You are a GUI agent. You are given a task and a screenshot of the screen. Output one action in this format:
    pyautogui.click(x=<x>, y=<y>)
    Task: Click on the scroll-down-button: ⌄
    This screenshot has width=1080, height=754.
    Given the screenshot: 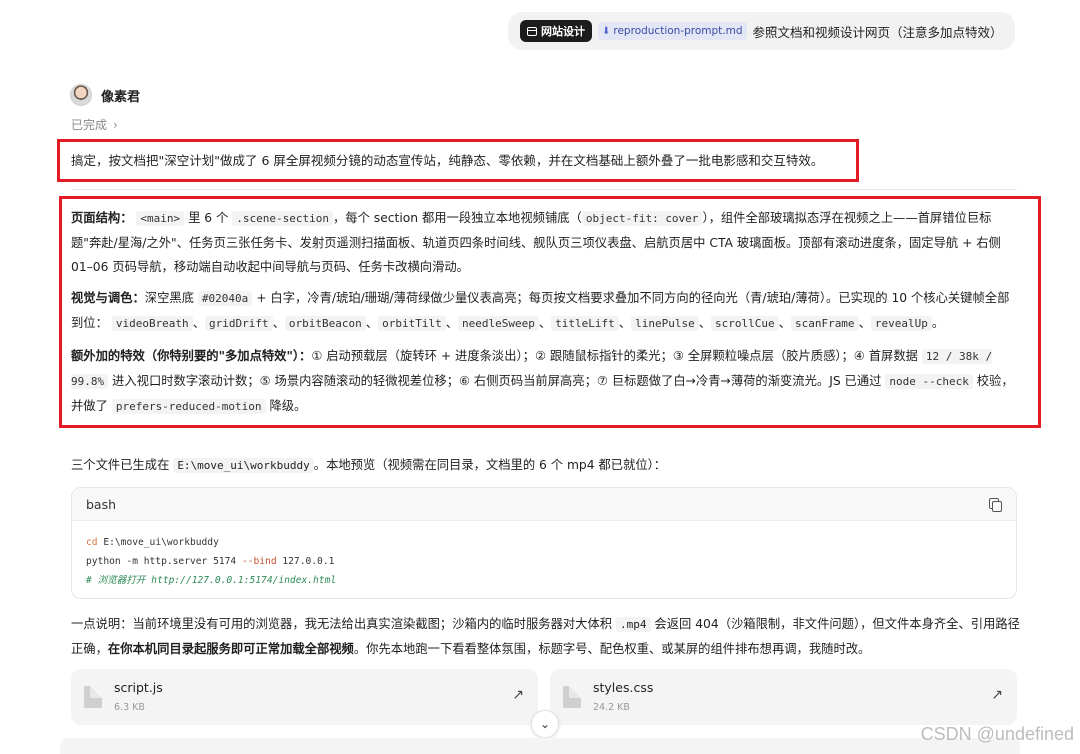 What is the action you would take?
    pyautogui.click(x=545, y=724)
    